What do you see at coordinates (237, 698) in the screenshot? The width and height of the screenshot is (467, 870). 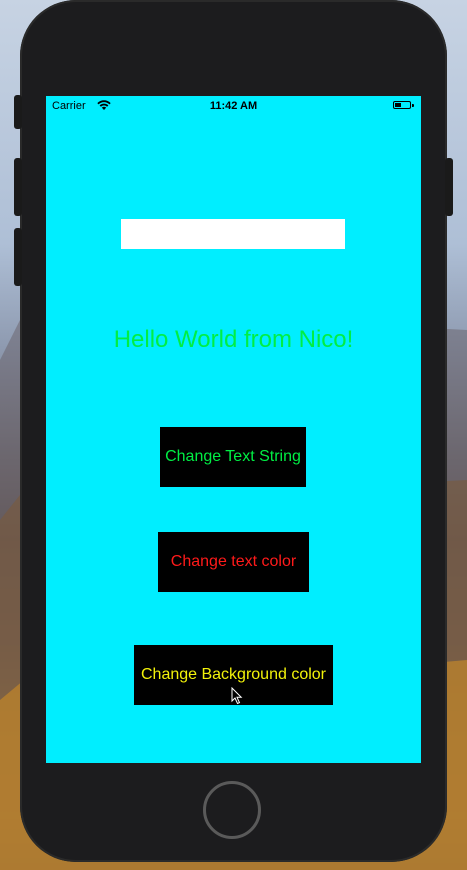 I see `mouse-cursor-icon` at bounding box center [237, 698].